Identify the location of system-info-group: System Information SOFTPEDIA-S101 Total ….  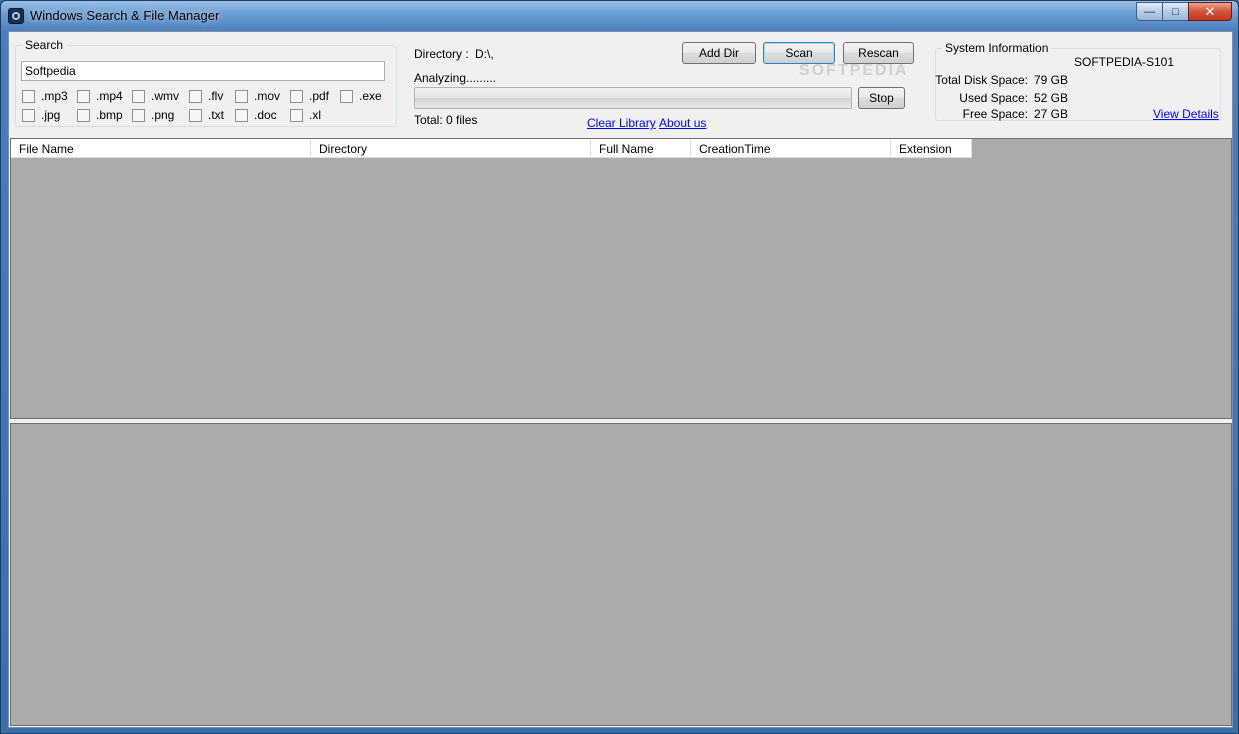
(1078, 81).